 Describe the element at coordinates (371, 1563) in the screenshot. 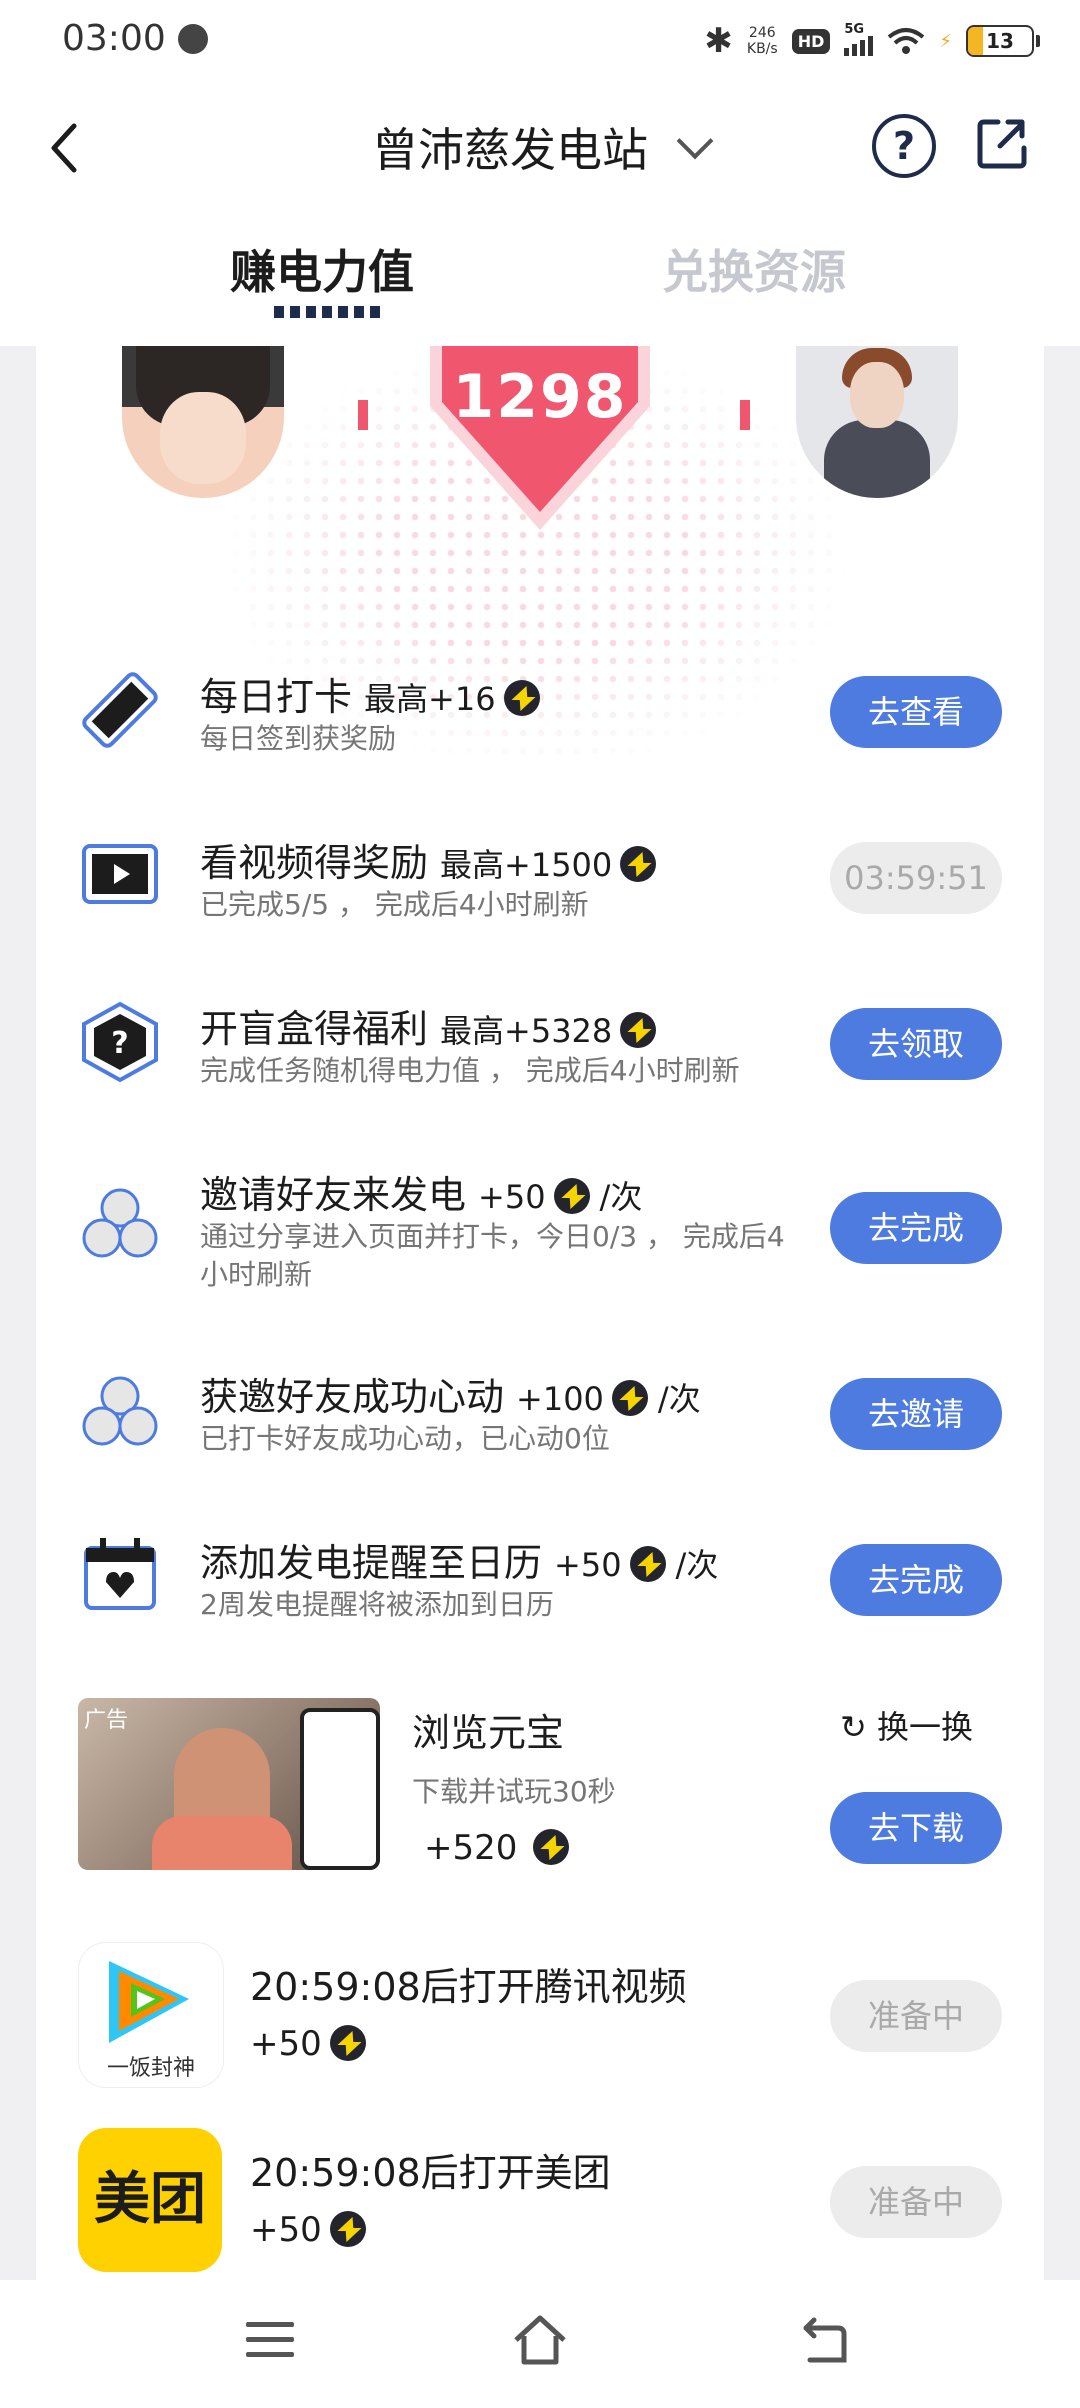

I see `task-title: 添加发电提醒至日历` at that location.